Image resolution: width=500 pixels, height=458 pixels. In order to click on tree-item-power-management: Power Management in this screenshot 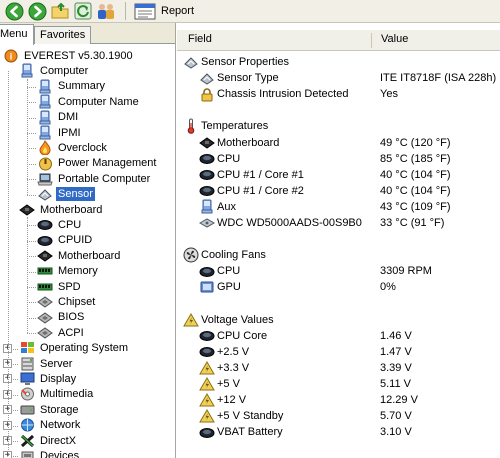, I will do `click(97, 163)`.